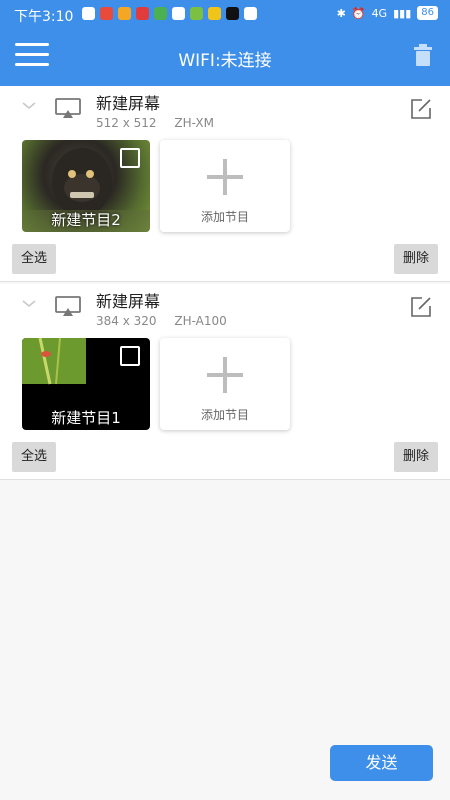 The width and height of the screenshot is (450, 800). What do you see at coordinates (341, 13) in the screenshot?
I see `bluetooth-icon: ✱` at bounding box center [341, 13].